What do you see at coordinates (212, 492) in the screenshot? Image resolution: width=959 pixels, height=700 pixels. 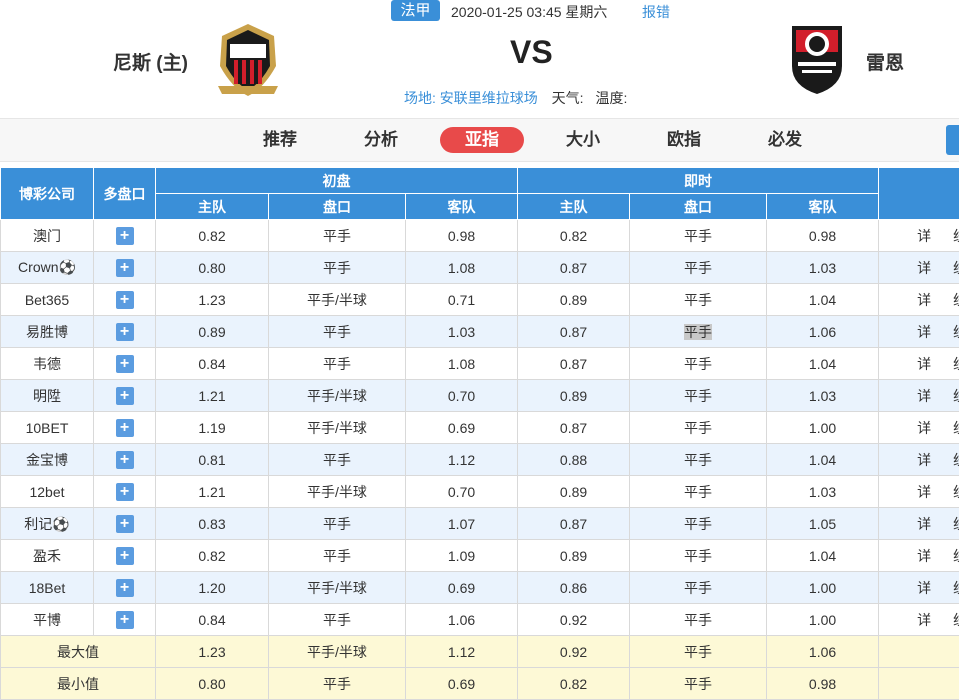 I see `initial-home-odds: 1.21` at bounding box center [212, 492].